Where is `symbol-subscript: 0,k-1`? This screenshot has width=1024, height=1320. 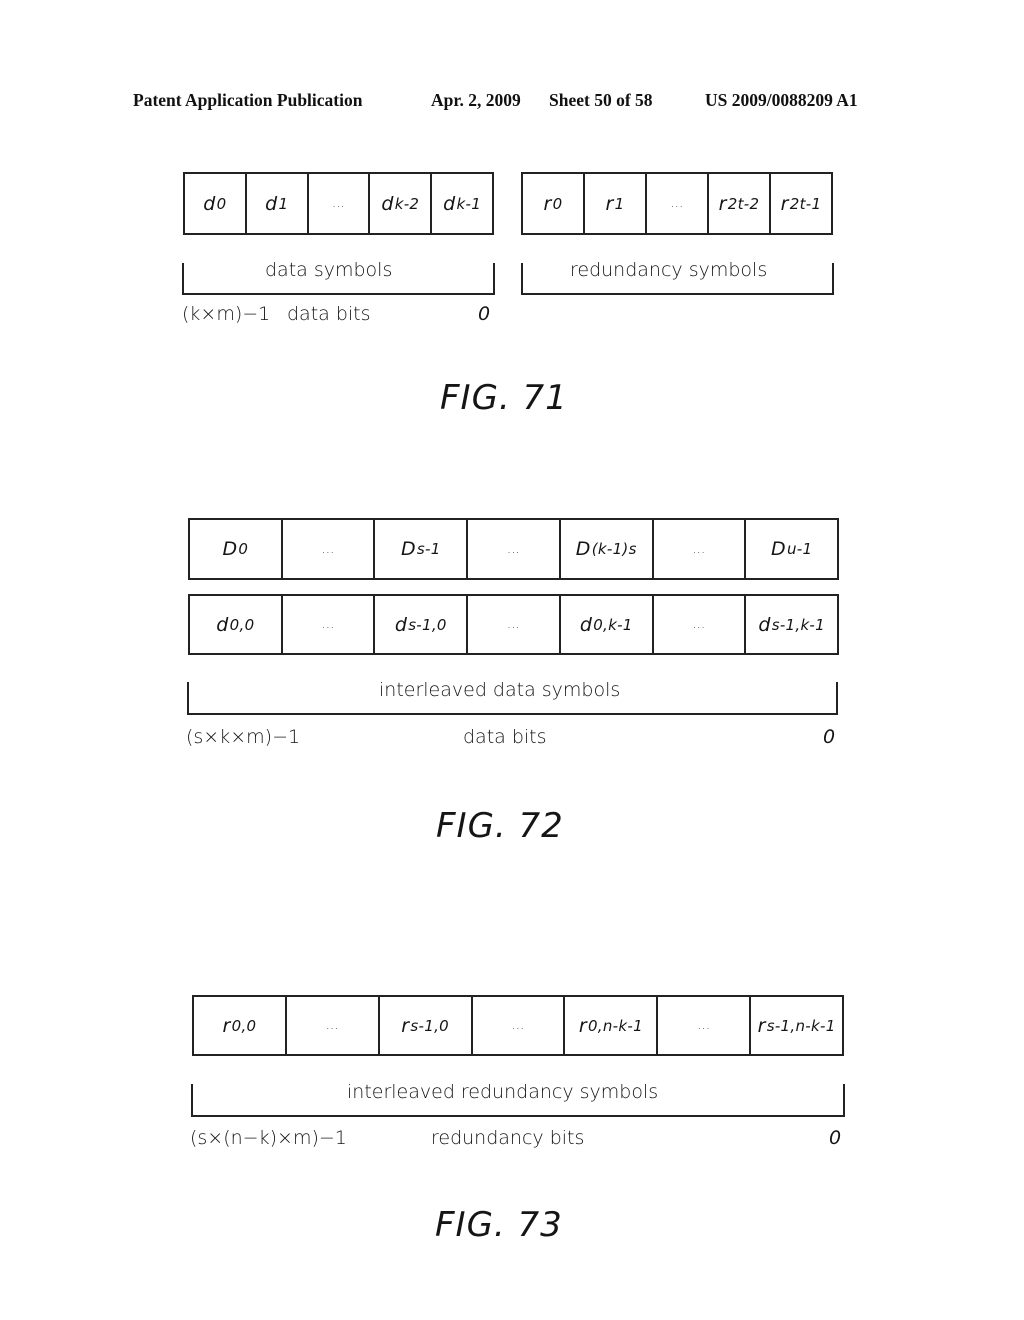
symbol-subscript: 0,k-1 is located at coordinates (613, 624).